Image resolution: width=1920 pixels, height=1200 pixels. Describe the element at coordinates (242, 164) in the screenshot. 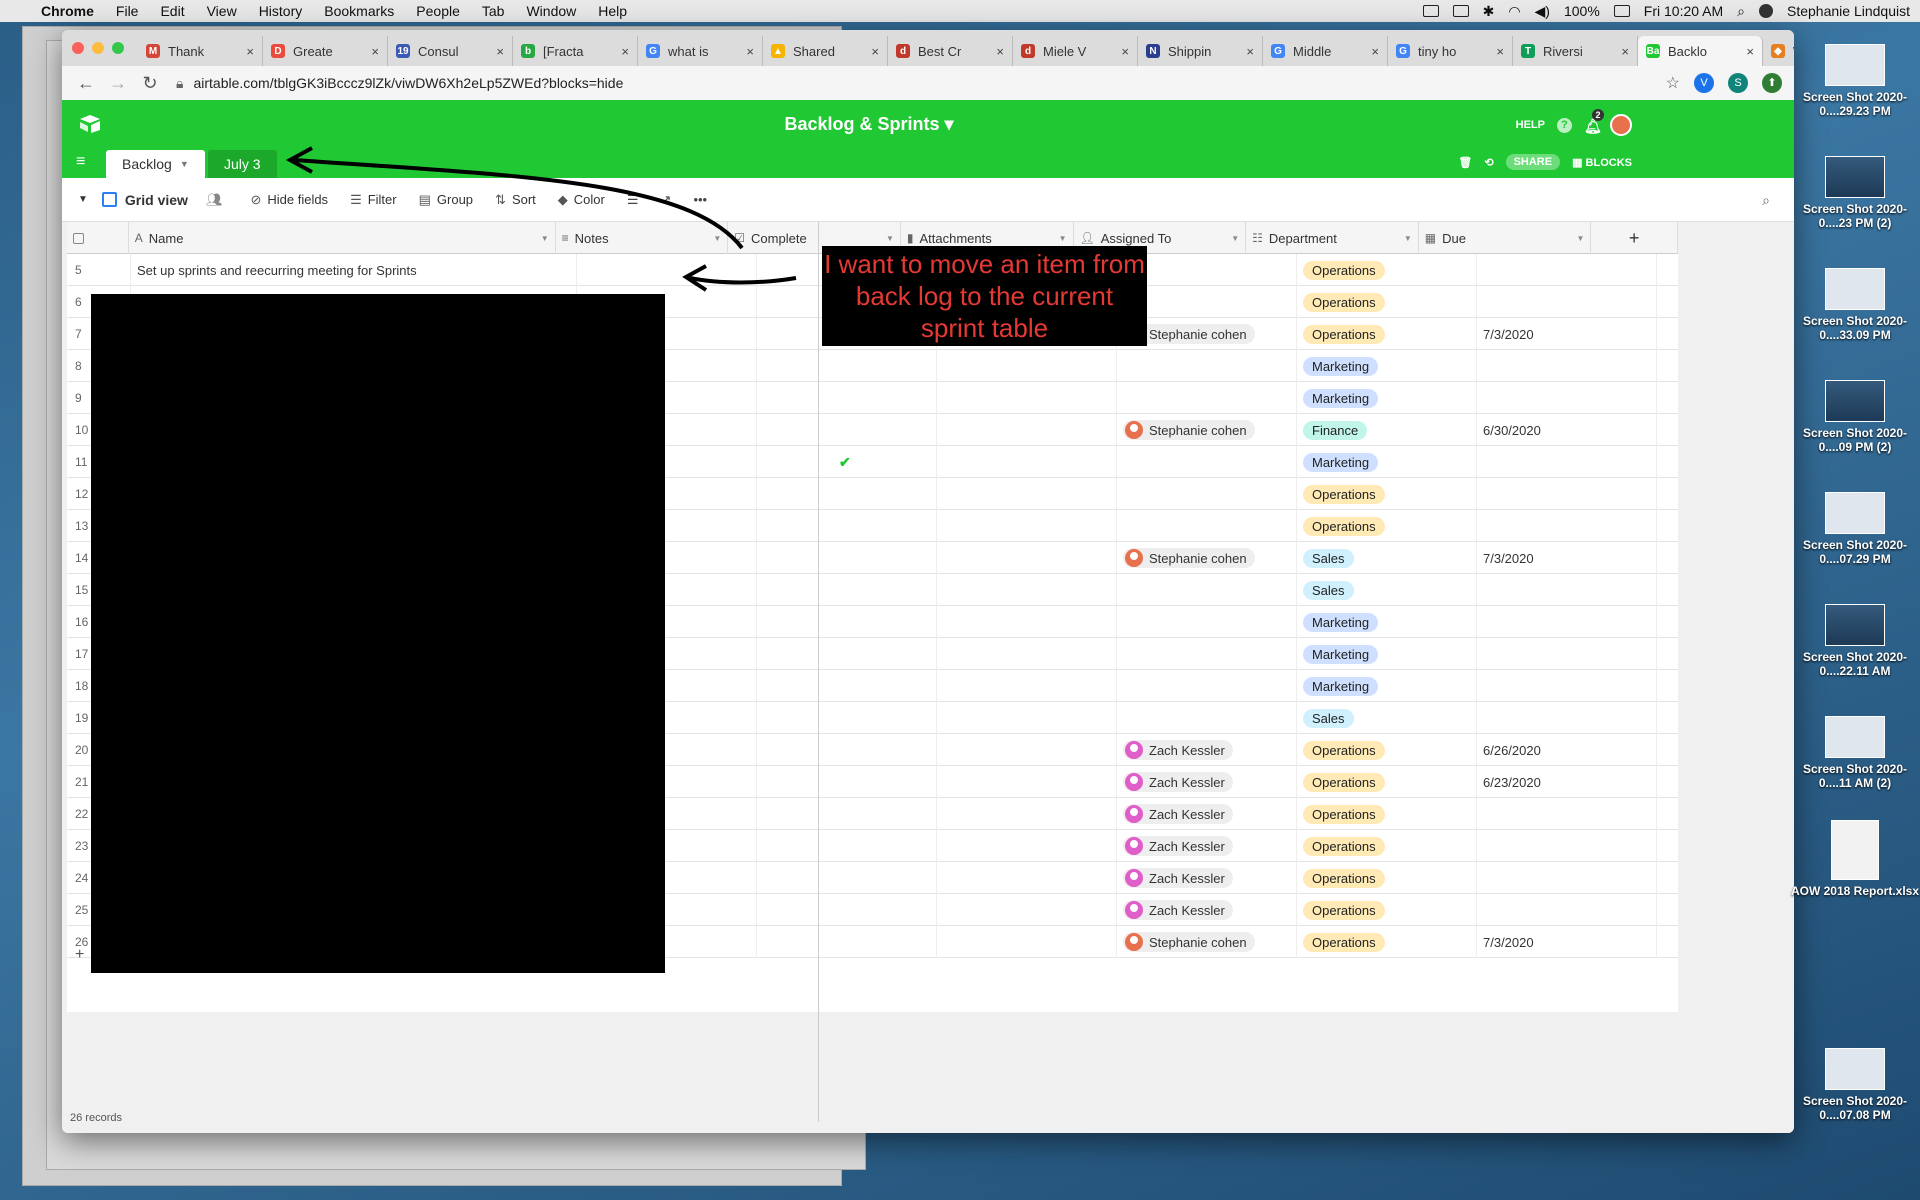

I see `table-tab-july-3: July 3` at that location.